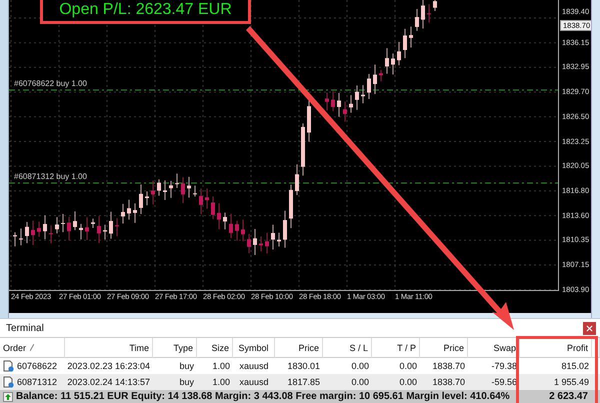  I want to click on table-cell: 1 955.49, so click(571, 382).